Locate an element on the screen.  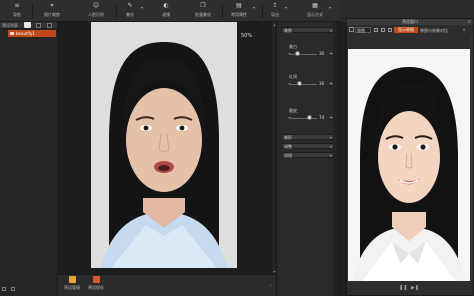
preset-save-button: 预设保存 is located at coordinates (96, 286).